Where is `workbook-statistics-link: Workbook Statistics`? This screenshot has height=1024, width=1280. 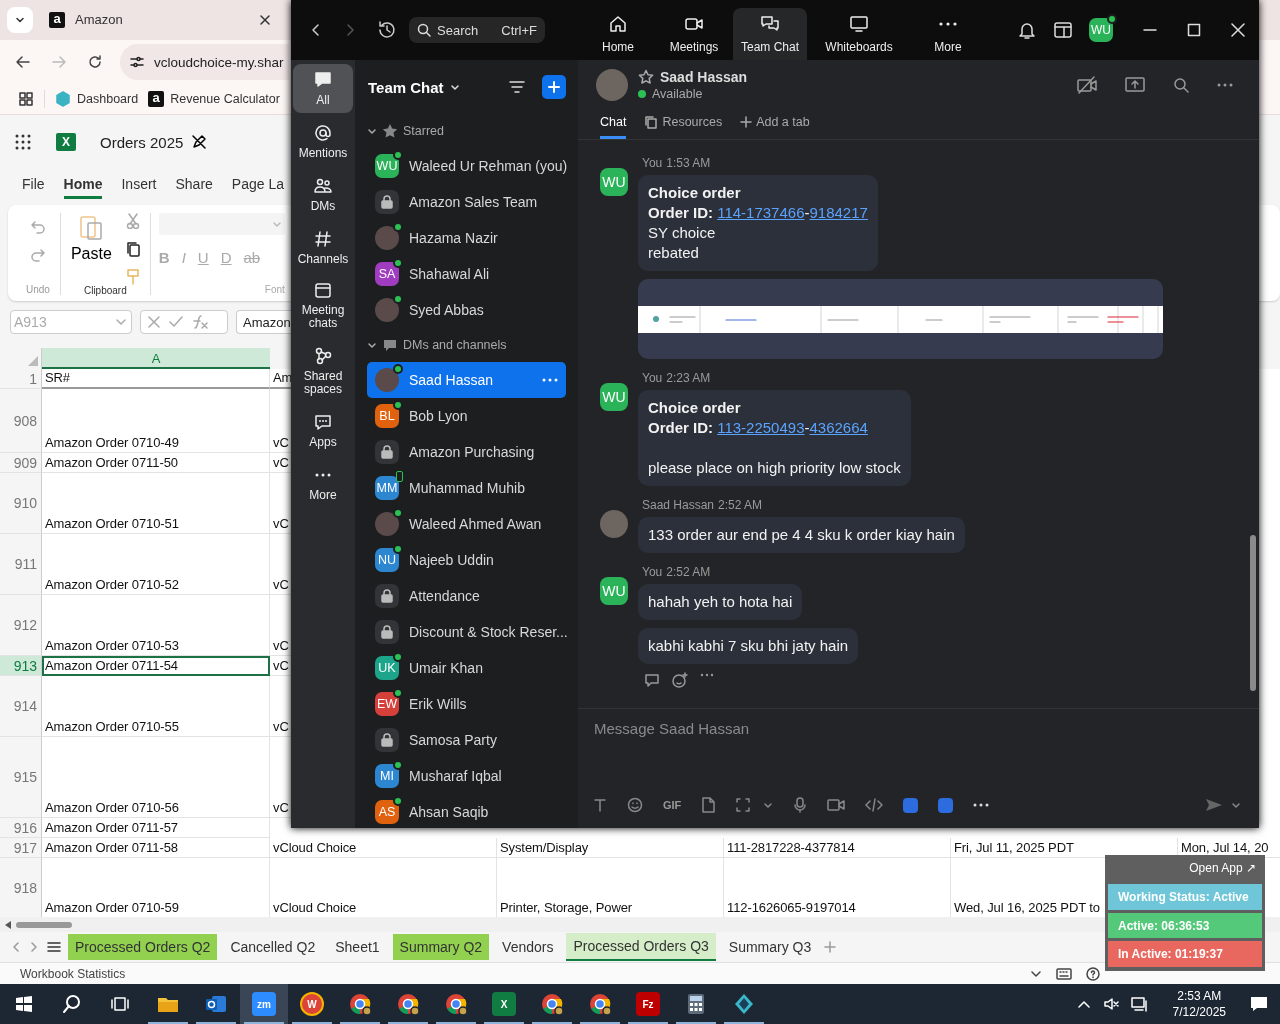 workbook-statistics-link: Workbook Statistics is located at coordinates (73, 973).